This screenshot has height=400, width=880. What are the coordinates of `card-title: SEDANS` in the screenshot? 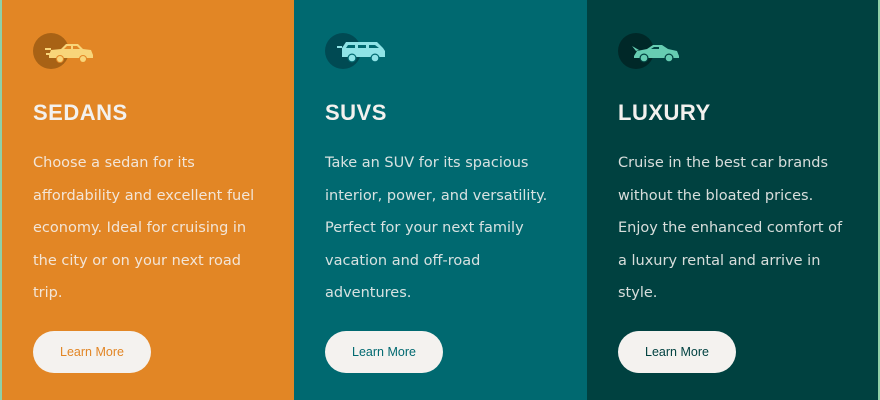 It's located at (80, 112).